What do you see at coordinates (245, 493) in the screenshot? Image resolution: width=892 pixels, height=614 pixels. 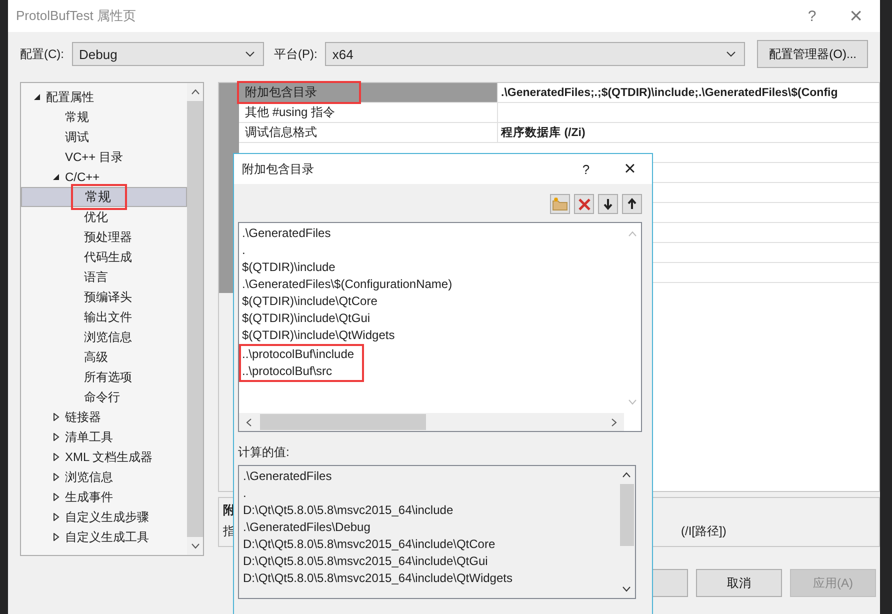 I see `computed-value: .` at bounding box center [245, 493].